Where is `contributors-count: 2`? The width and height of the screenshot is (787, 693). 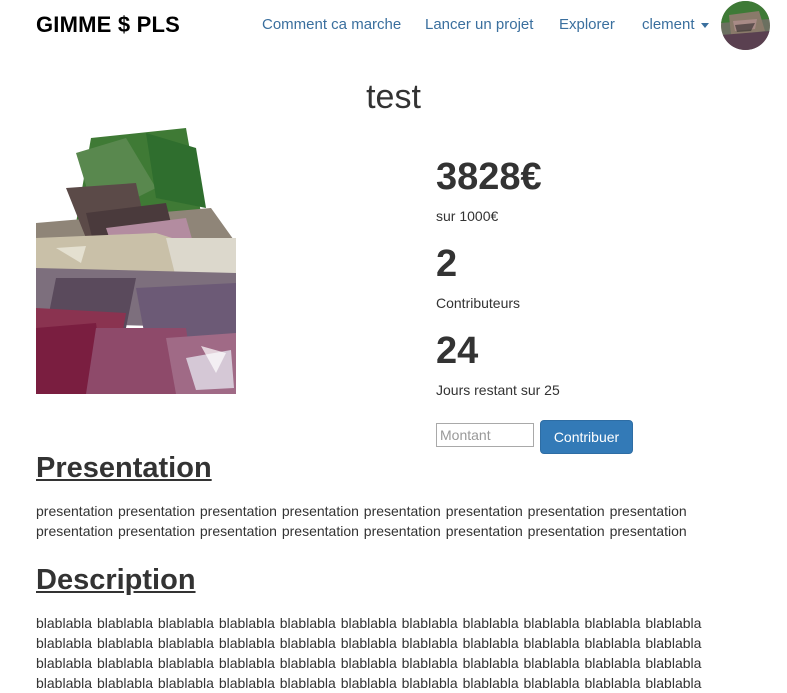 contributors-count: 2 is located at coordinates (447, 264).